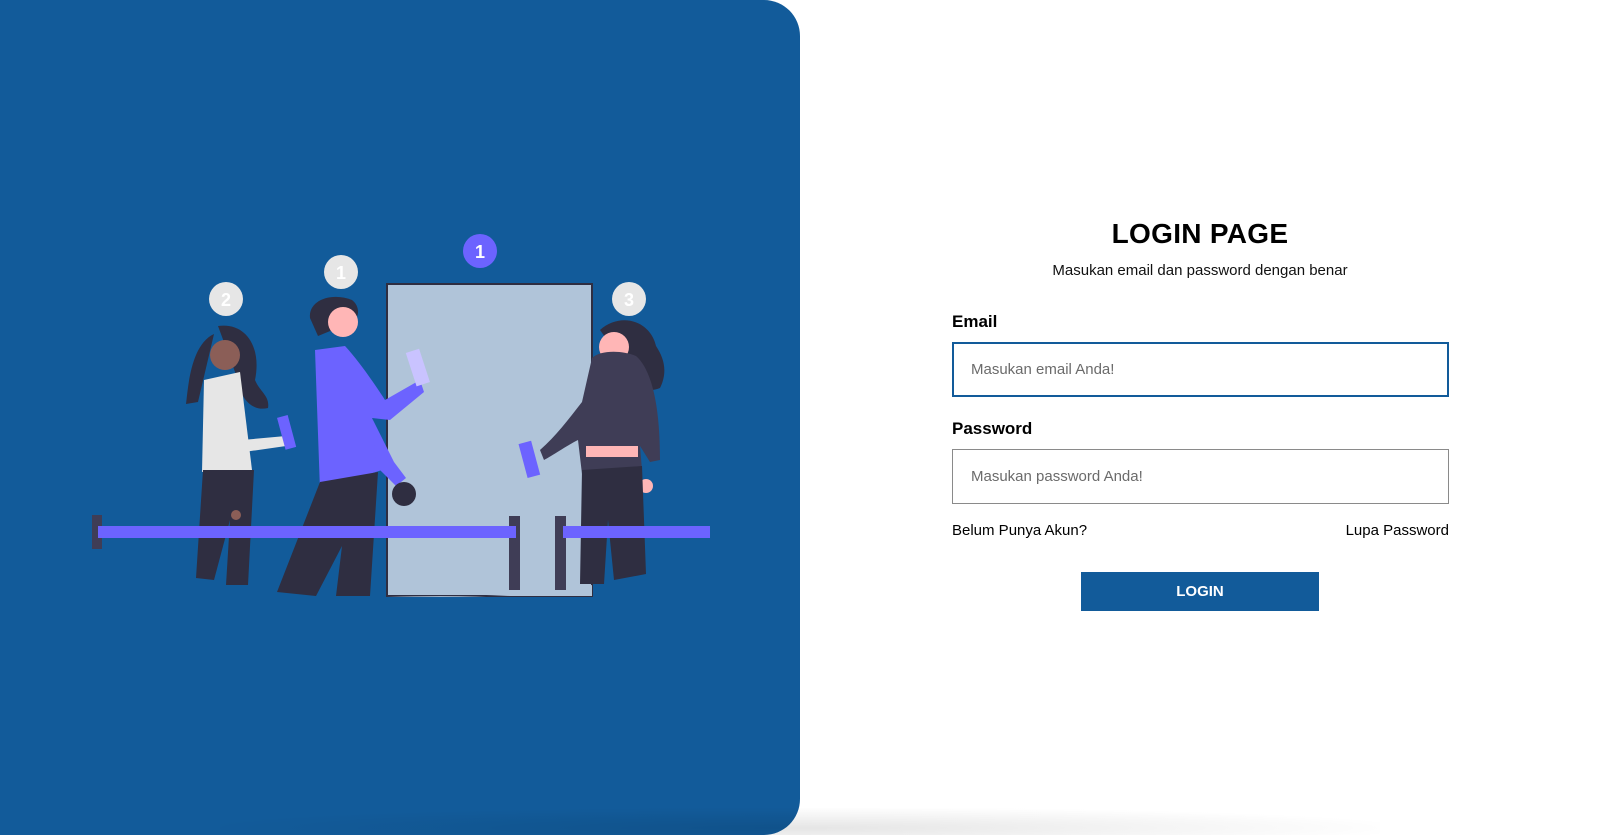  What do you see at coordinates (1200, 591) in the screenshot?
I see `login-button: LOGIN` at bounding box center [1200, 591].